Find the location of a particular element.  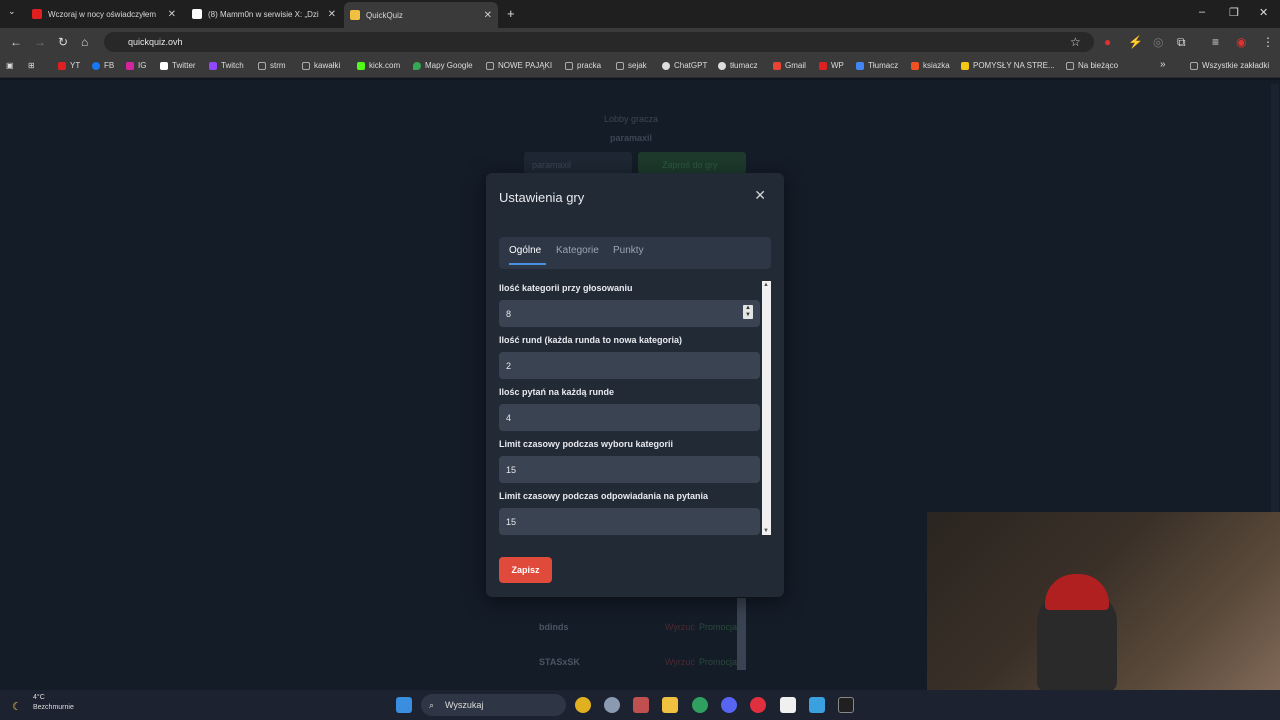

tab-kategorie: Kategorie is located at coordinates (577, 250).